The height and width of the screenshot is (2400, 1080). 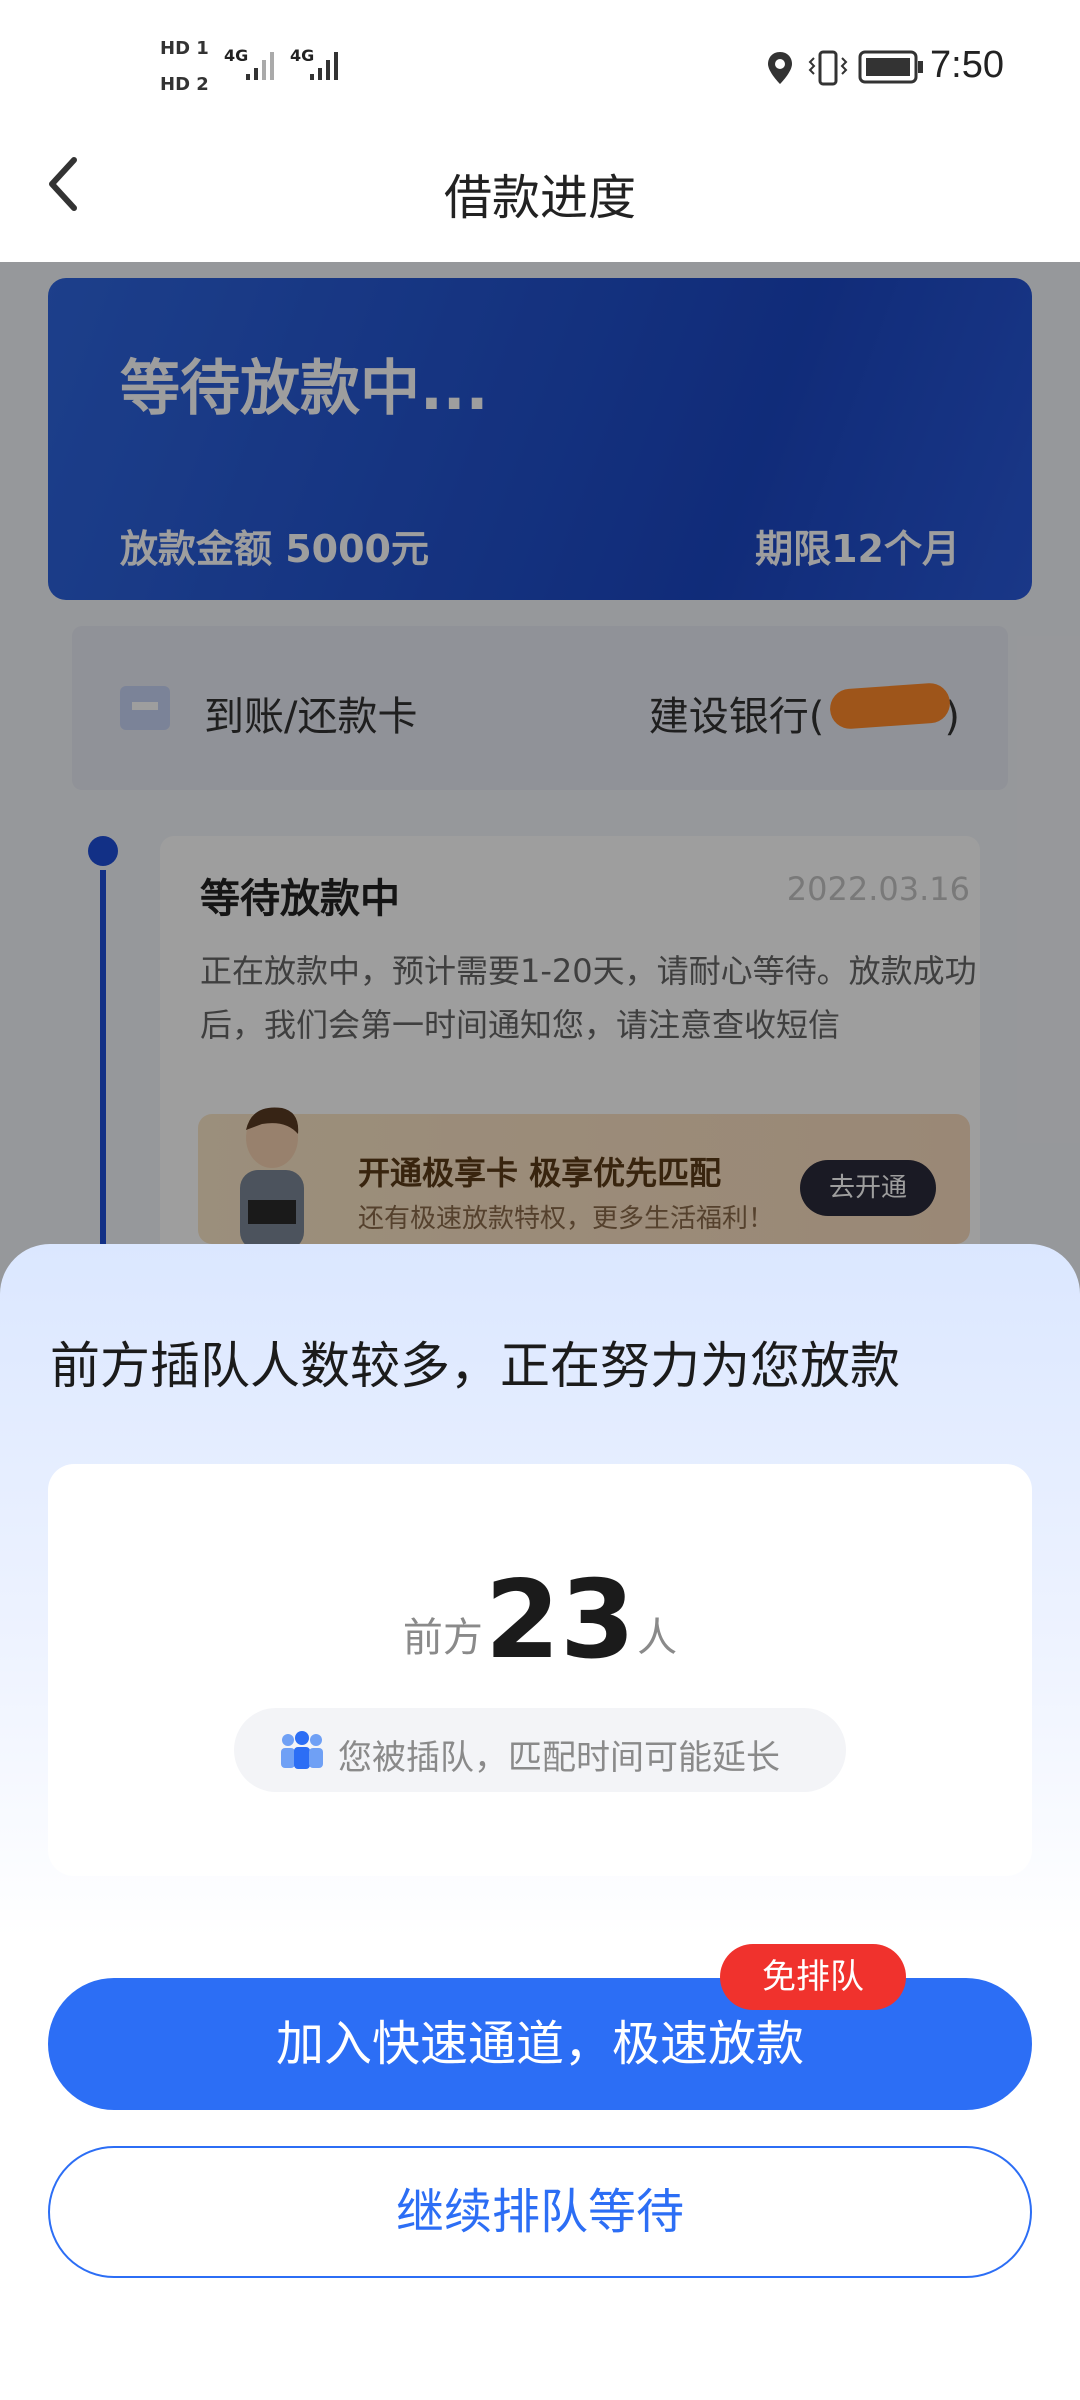 What do you see at coordinates (302, 1750) in the screenshot?
I see `people-icon` at bounding box center [302, 1750].